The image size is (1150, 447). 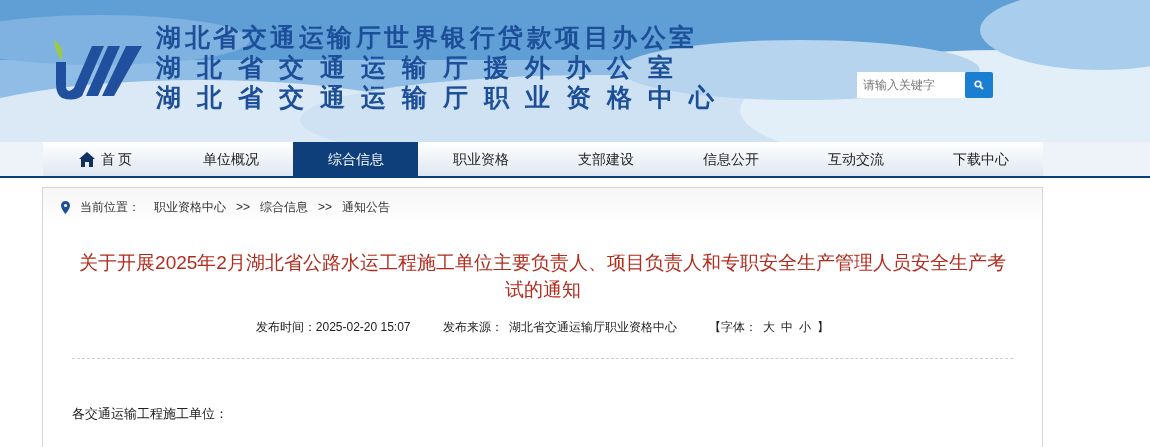 What do you see at coordinates (480, 159) in the screenshot?
I see `nav-tab: 职业资格` at bounding box center [480, 159].